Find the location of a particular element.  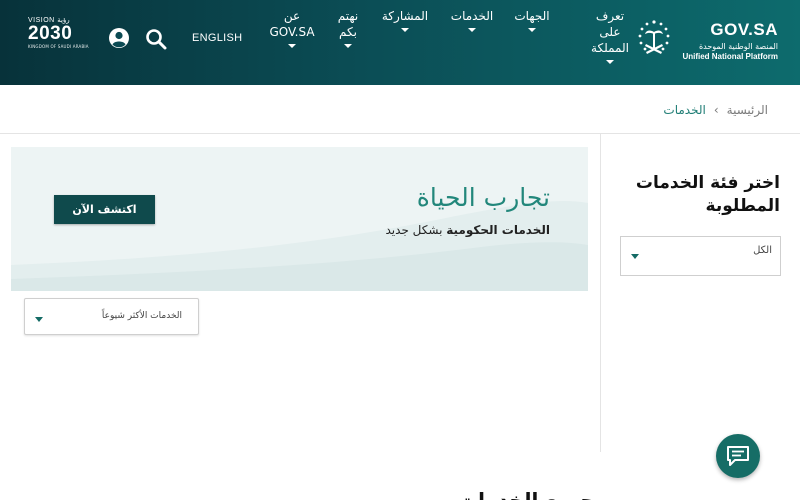

banner-subtitle-rest: بشكل جديد is located at coordinates (416, 230).